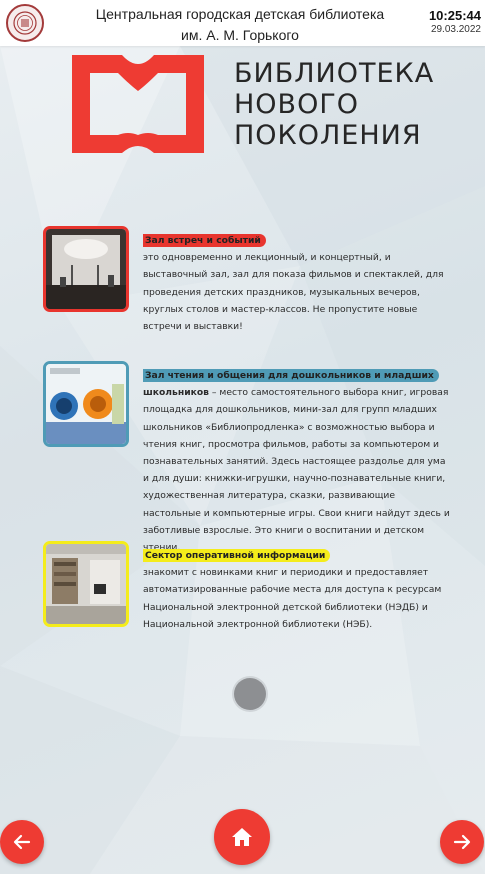  I want to click on home-icon, so click(242, 837).